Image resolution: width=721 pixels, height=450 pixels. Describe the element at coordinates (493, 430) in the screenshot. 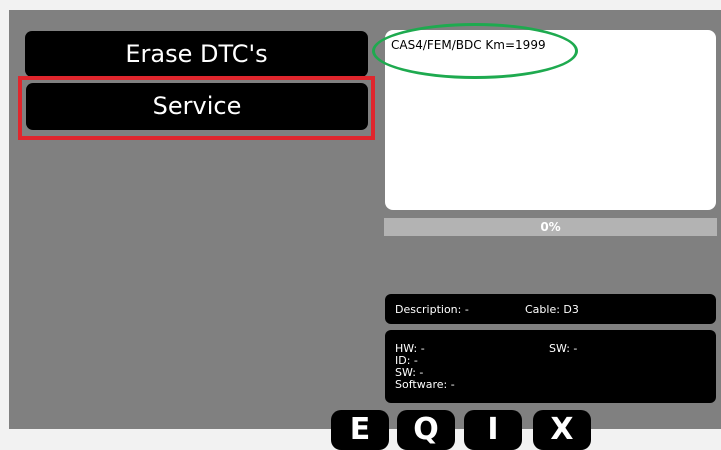

I see `info-icon-button: I` at that location.